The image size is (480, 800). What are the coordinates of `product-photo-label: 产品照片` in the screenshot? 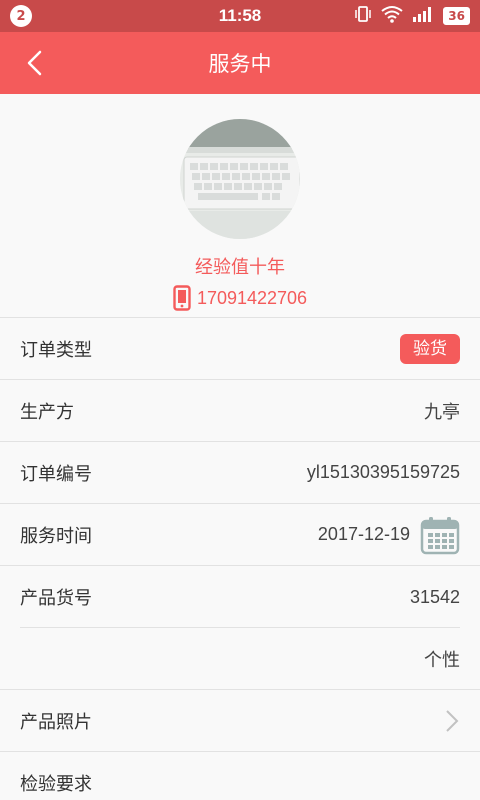 It's located at (56, 722).